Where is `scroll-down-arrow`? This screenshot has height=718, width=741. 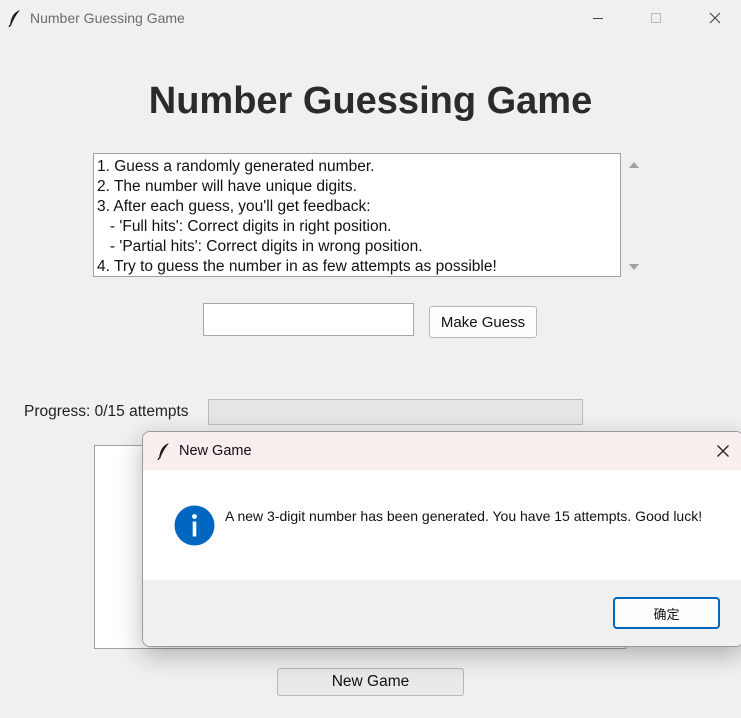
scroll-down-arrow is located at coordinates (634, 267).